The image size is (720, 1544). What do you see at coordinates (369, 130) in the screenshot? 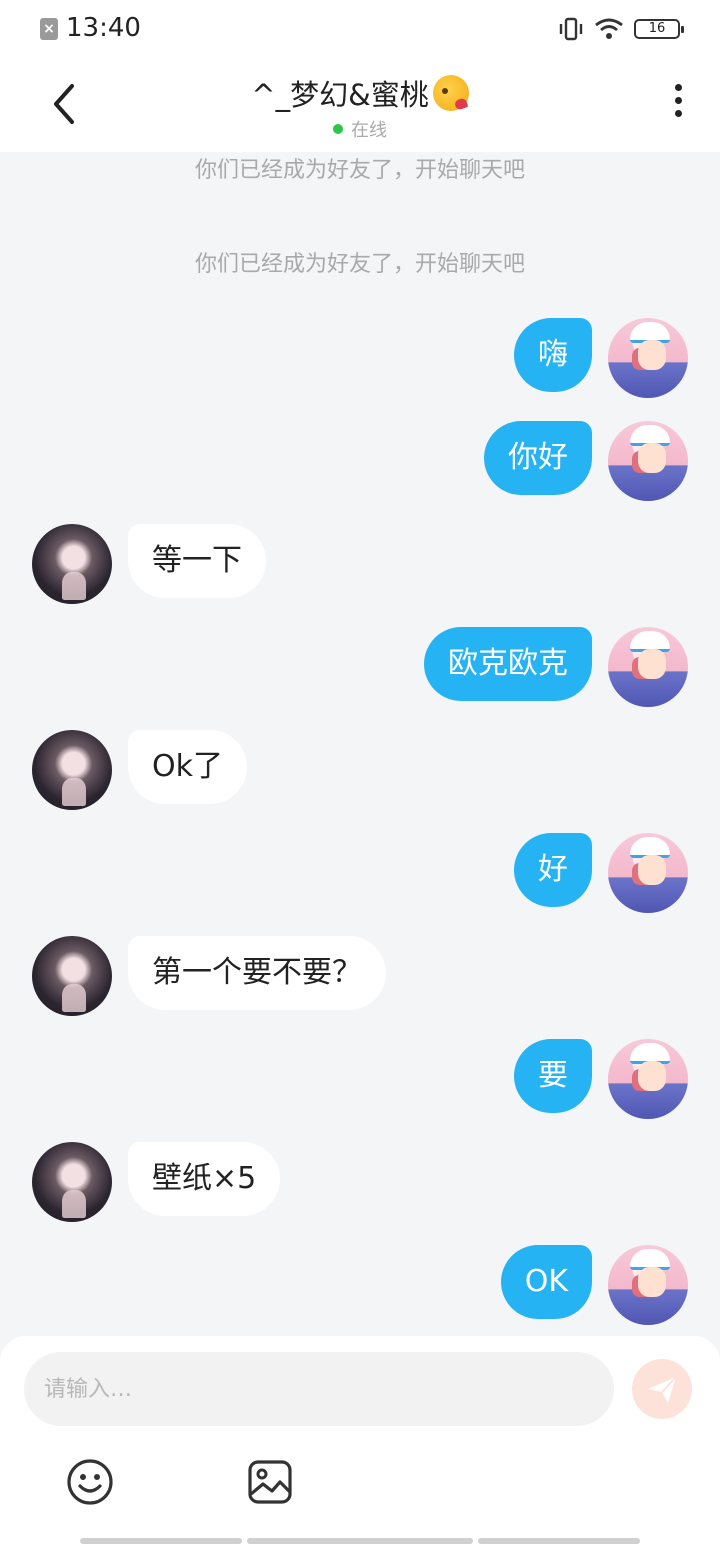
I see `online-status-text: 在线` at bounding box center [369, 130].